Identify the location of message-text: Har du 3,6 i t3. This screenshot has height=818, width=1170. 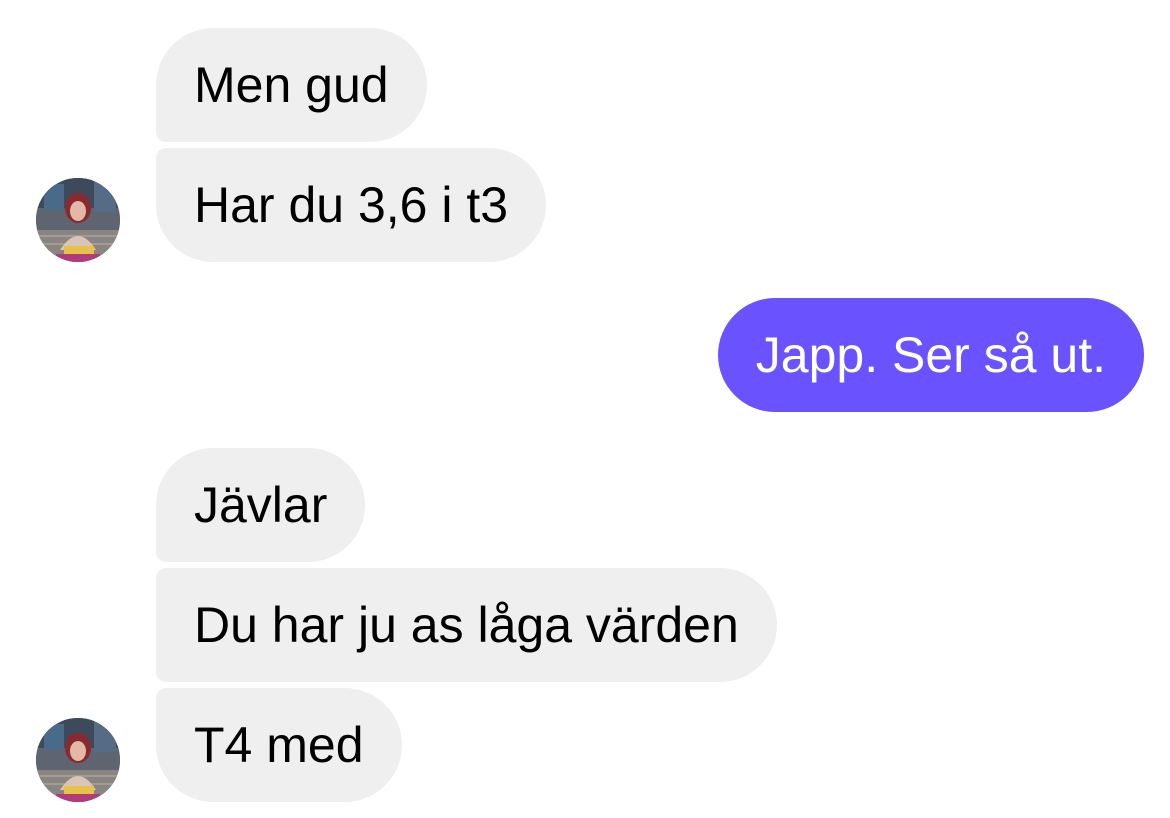
(351, 205).